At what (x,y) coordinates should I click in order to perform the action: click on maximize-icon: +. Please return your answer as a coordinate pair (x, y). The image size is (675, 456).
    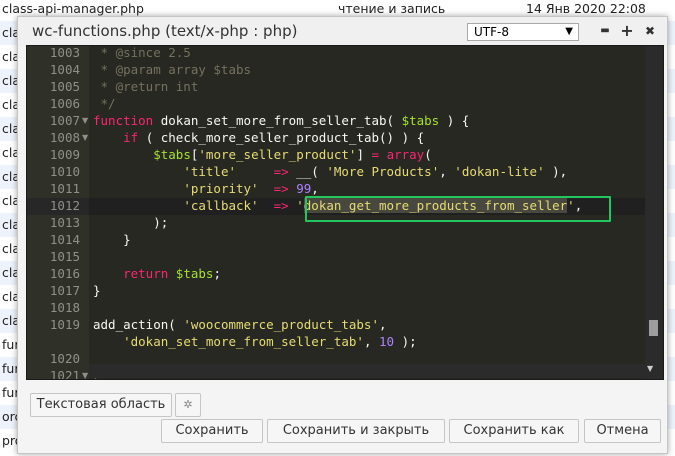
    Looking at the image, I should click on (627, 31).